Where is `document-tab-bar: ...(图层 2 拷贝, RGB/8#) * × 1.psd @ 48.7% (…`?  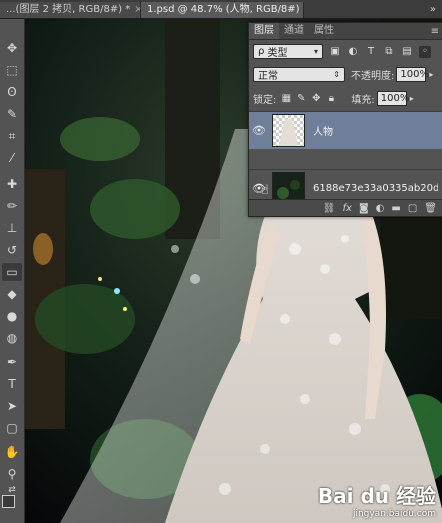 document-tab-bar: ...(图层 2 拷贝, RGB/8#) * × 1.psd @ 48.7% (… is located at coordinates (221, 9).